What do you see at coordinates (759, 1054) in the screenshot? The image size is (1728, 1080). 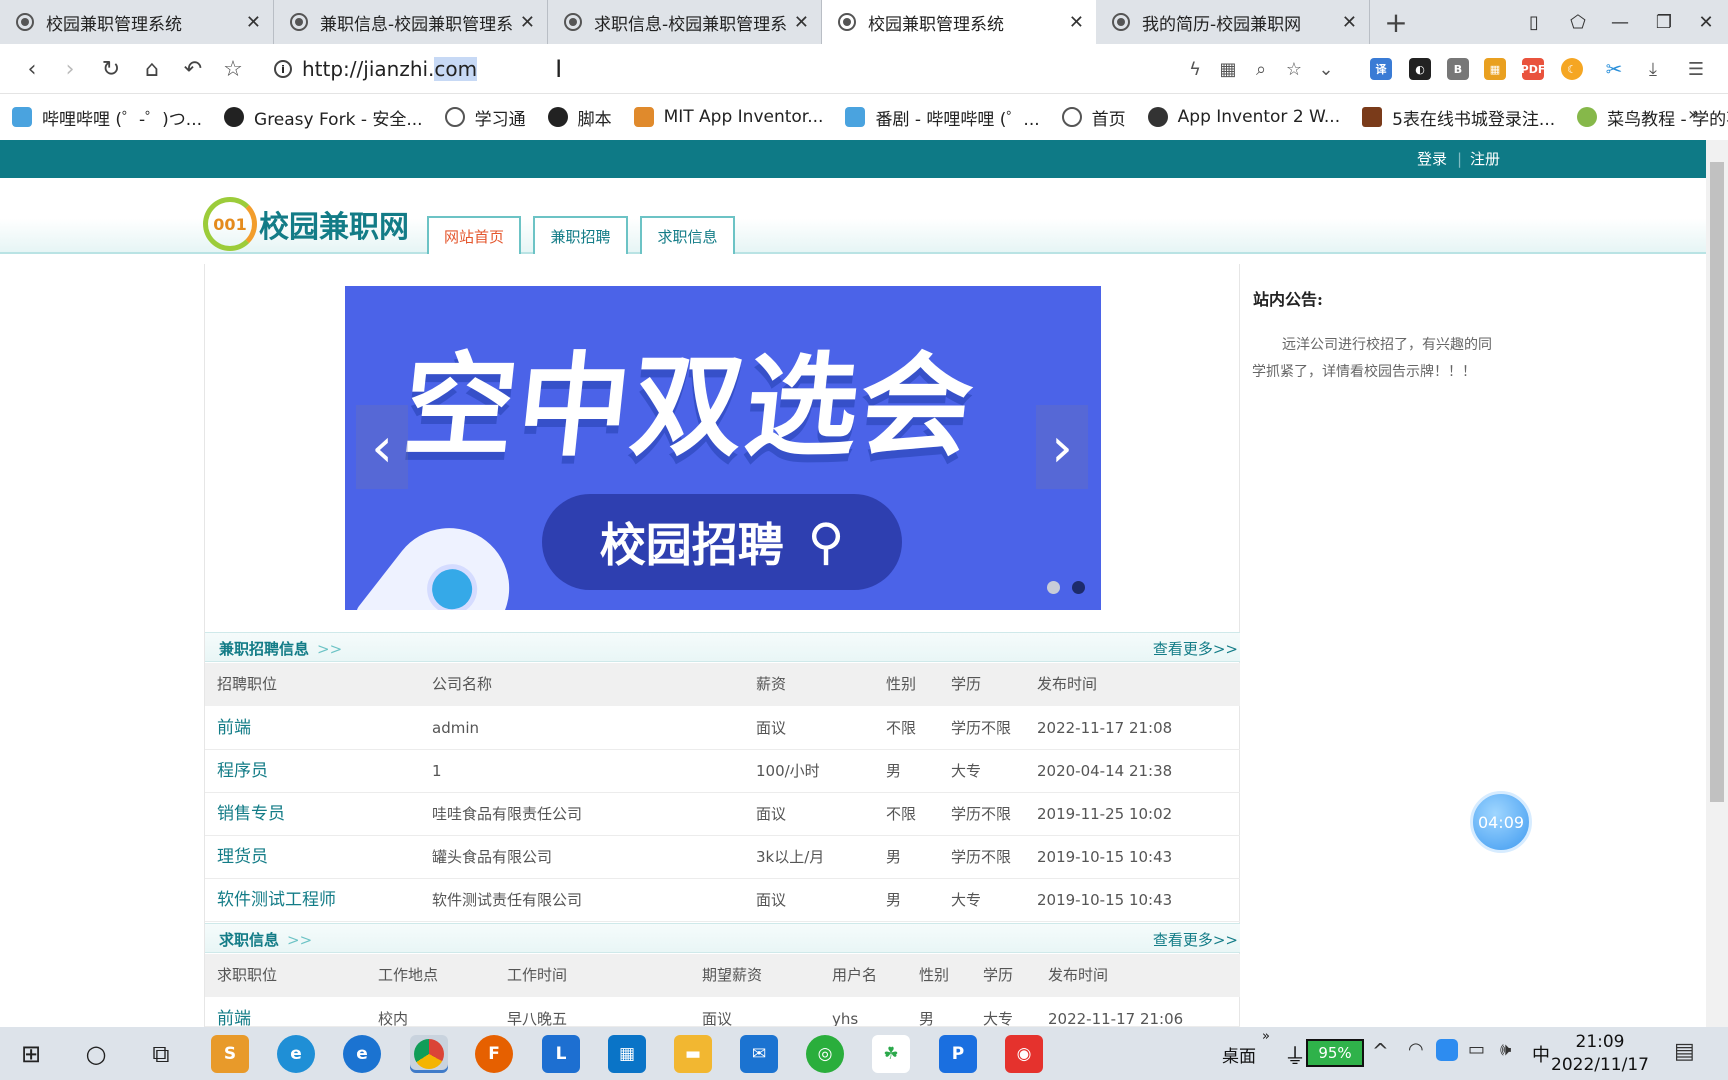 I see `mail-icon: ✉` at bounding box center [759, 1054].